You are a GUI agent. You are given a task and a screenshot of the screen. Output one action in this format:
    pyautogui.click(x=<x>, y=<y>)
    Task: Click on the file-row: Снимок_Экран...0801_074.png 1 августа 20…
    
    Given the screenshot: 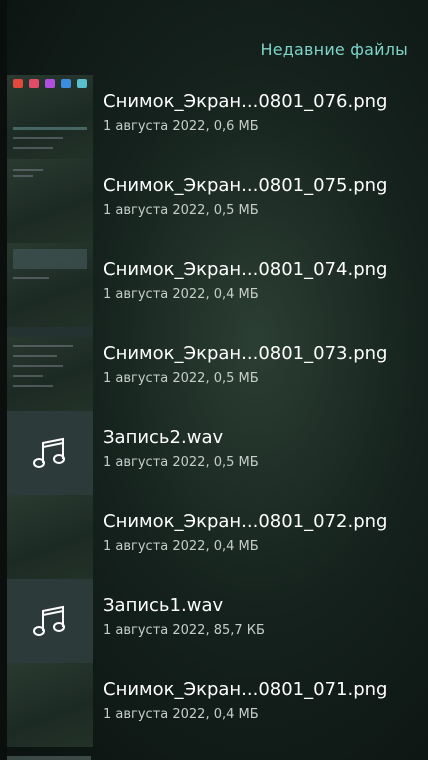 What is the action you would take?
    pyautogui.click(x=217, y=285)
    